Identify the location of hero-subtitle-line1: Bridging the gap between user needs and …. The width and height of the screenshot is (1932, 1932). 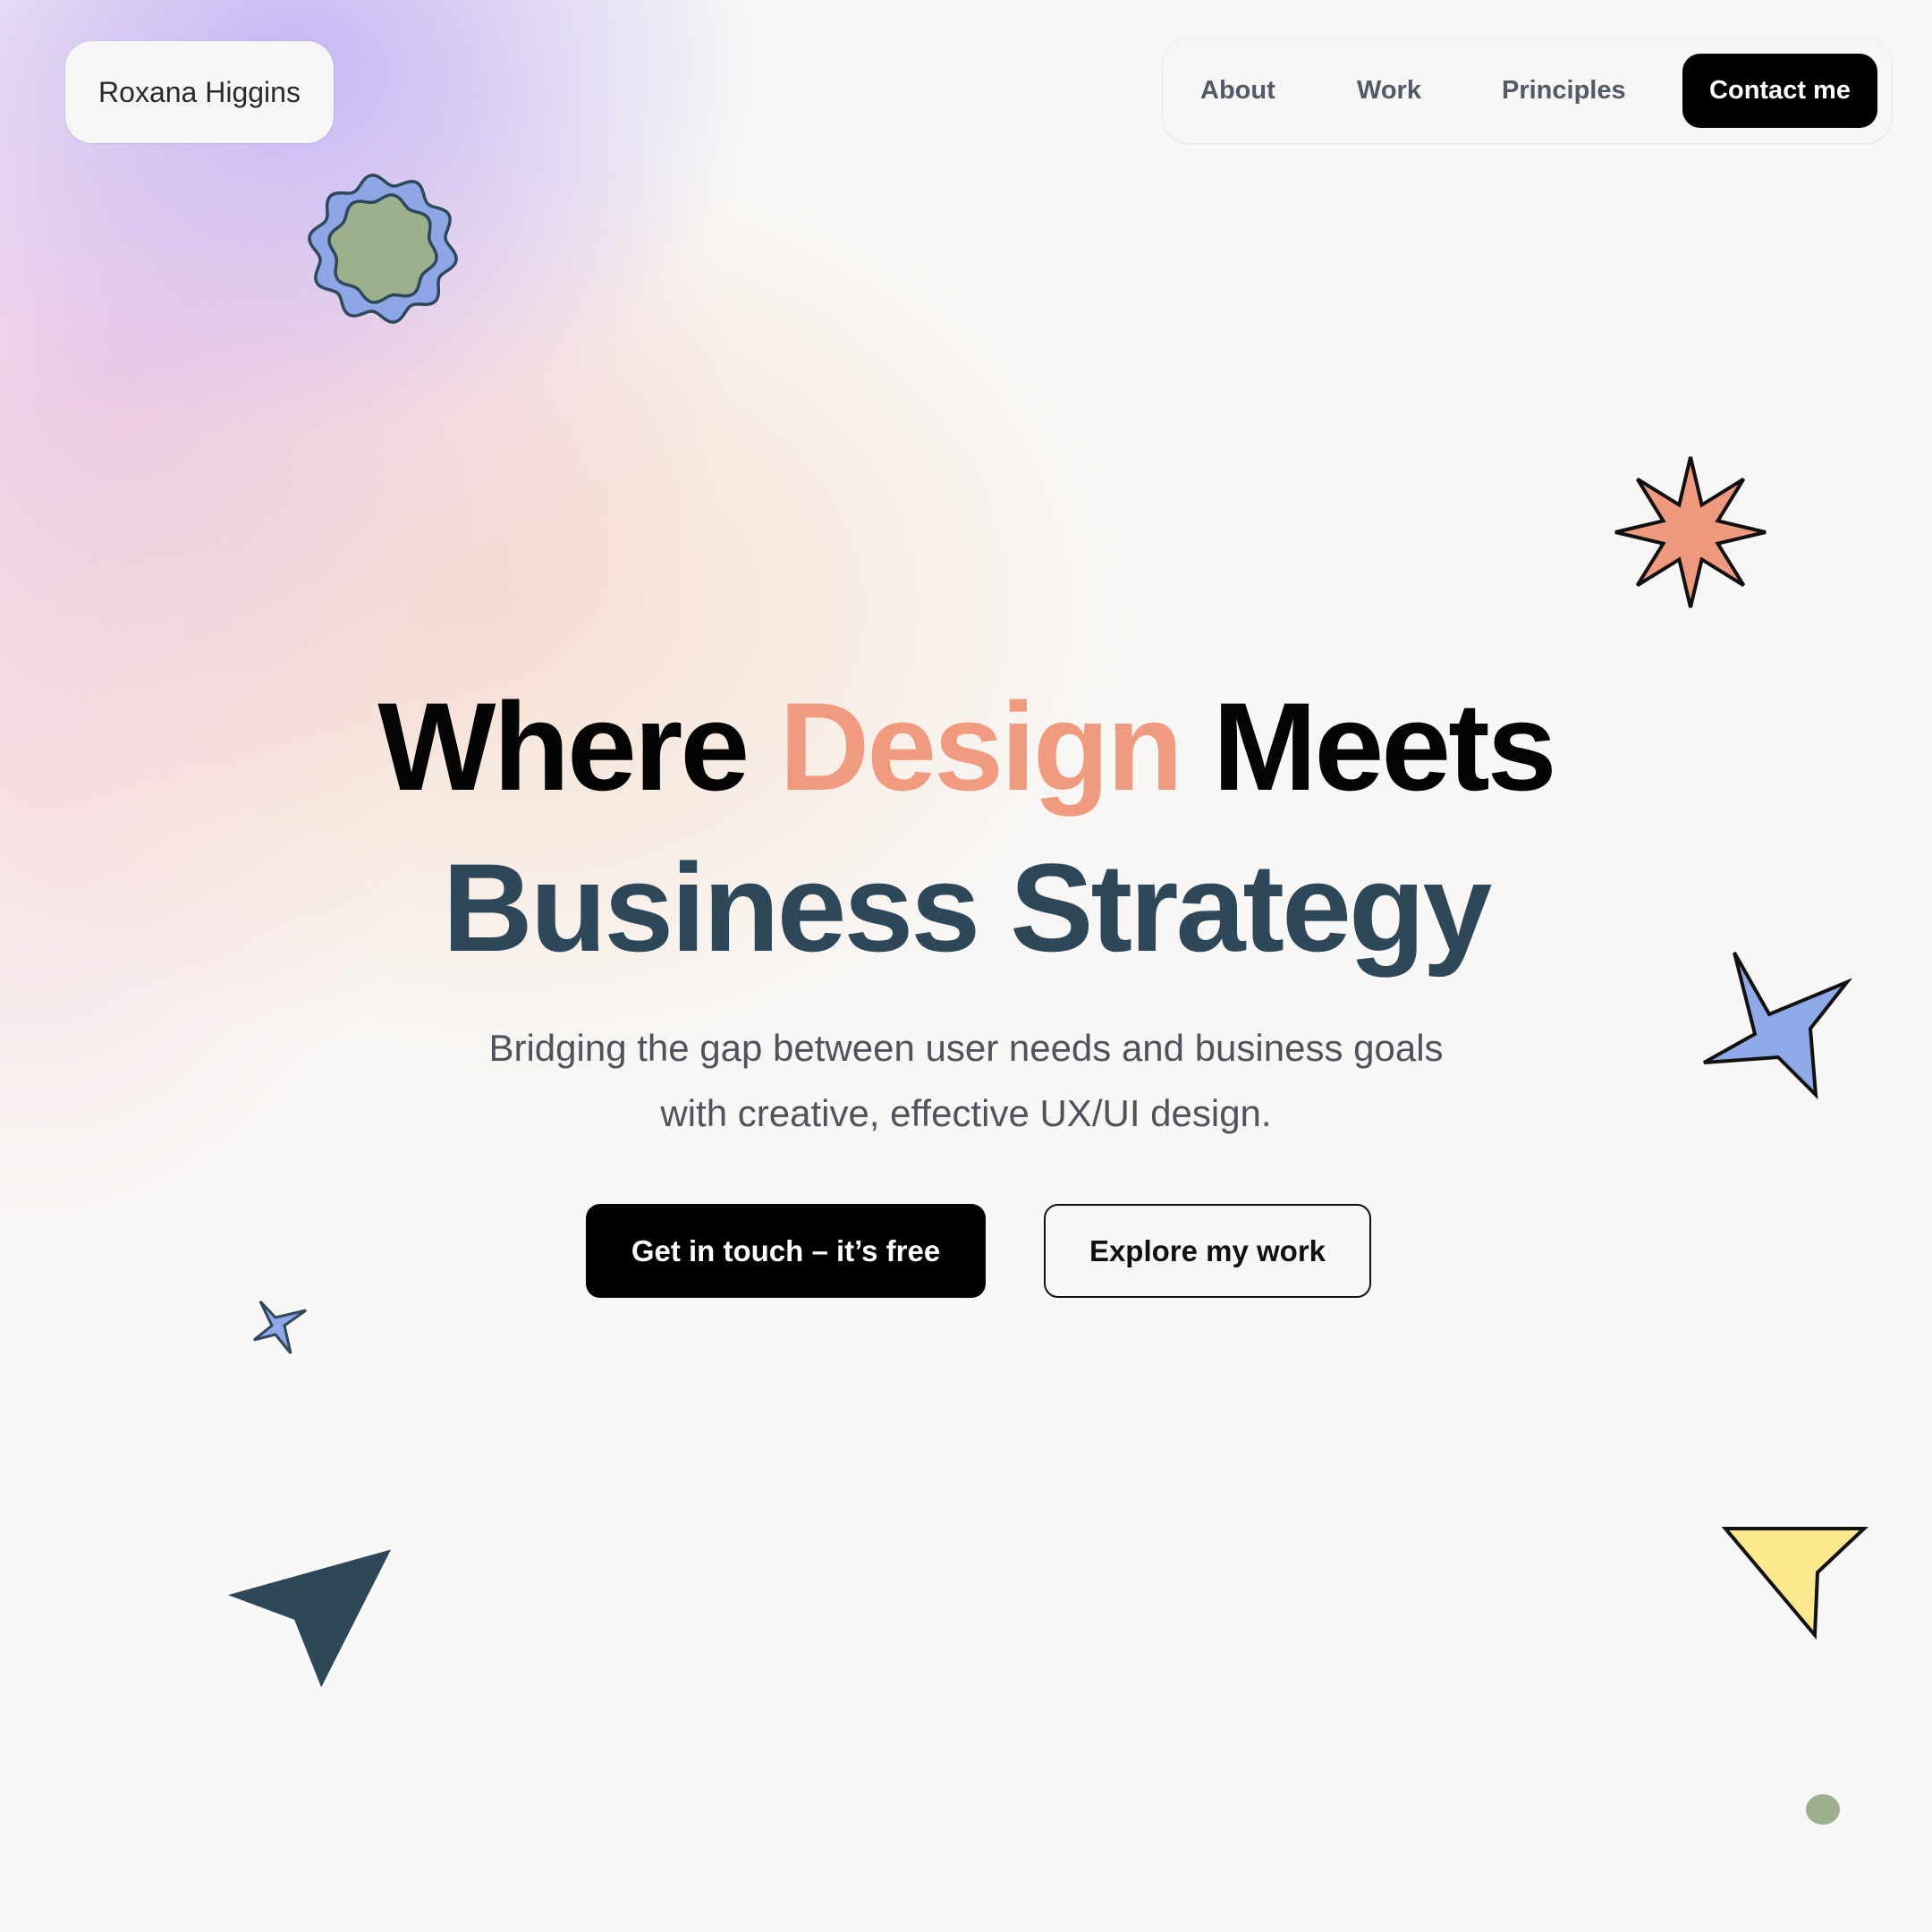
(966, 1048).